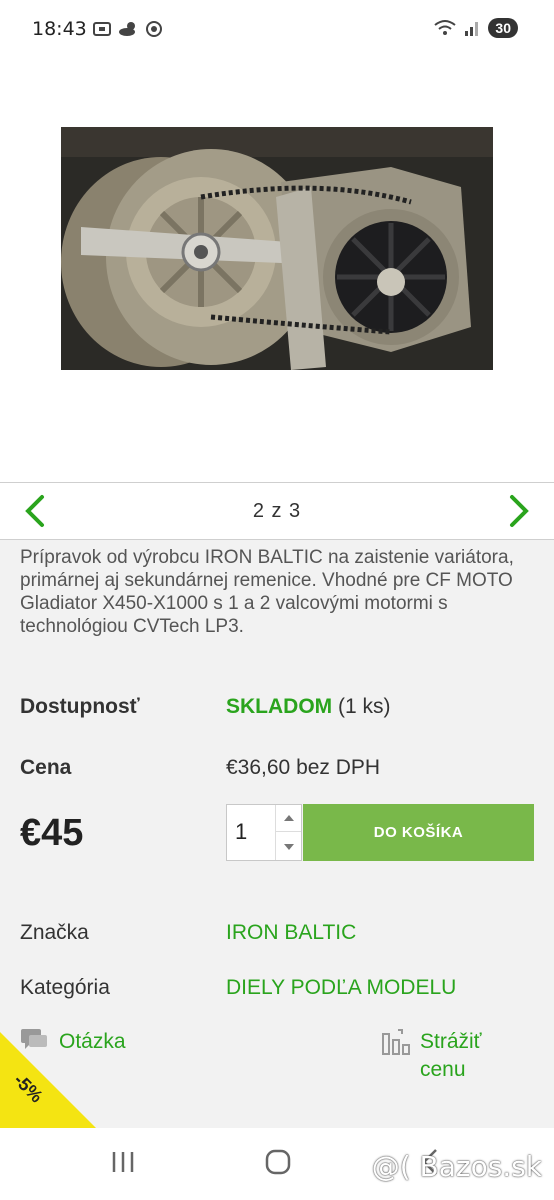 The height and width of the screenshot is (1200, 554). I want to click on availability-value: SKLADOM (1 ks), so click(308, 707).